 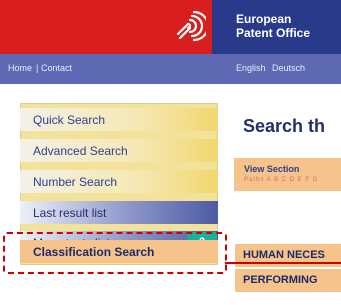 What do you see at coordinates (272, 169) in the screenshot?
I see `view-section-label: View Section` at bounding box center [272, 169].